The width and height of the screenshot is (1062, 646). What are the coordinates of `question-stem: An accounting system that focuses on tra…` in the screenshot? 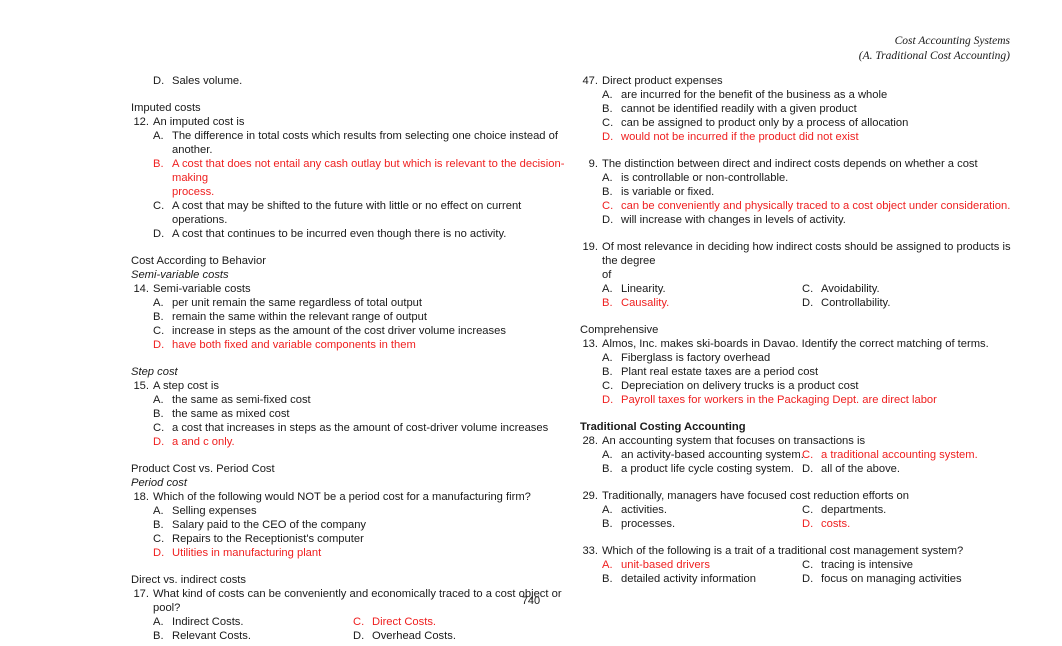 It's located at (734, 441).